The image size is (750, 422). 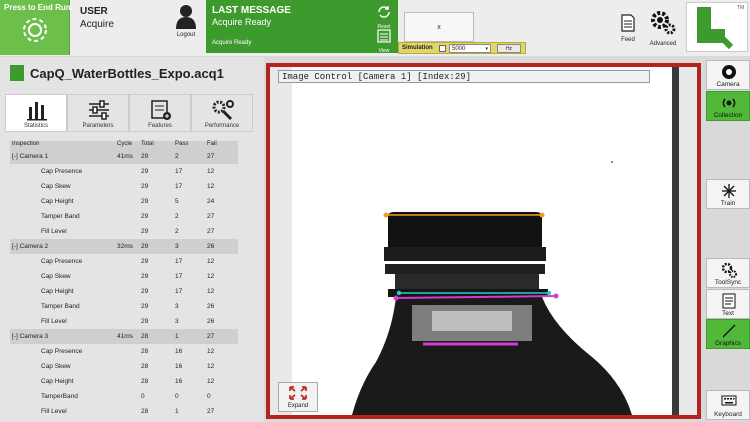 What do you see at coordinates (179, 171) in the screenshot?
I see `cell-pass: 17` at bounding box center [179, 171].